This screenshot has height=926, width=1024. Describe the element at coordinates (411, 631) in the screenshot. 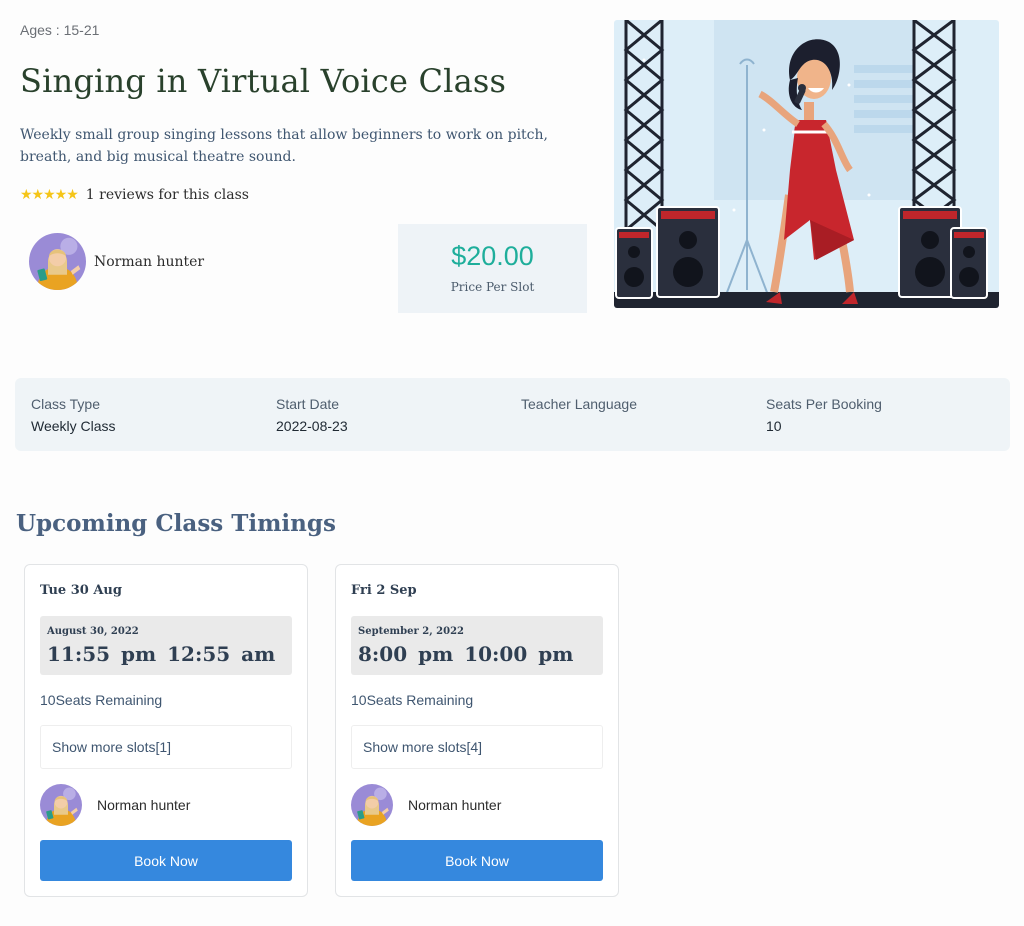

I see `time-date: September 2, 2022` at that location.